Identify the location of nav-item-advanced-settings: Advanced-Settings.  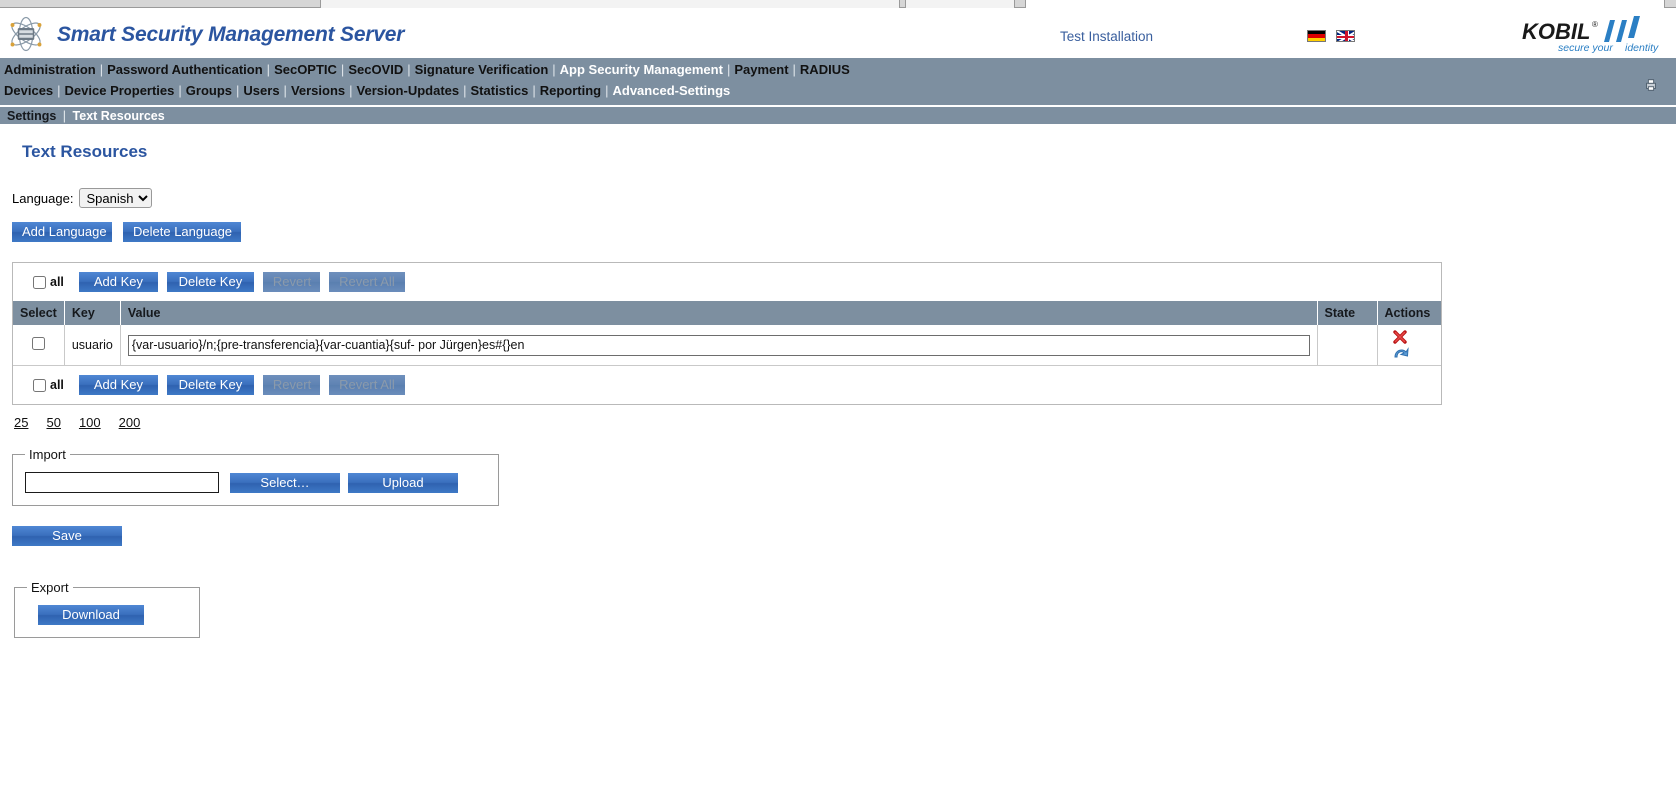
(672, 90).